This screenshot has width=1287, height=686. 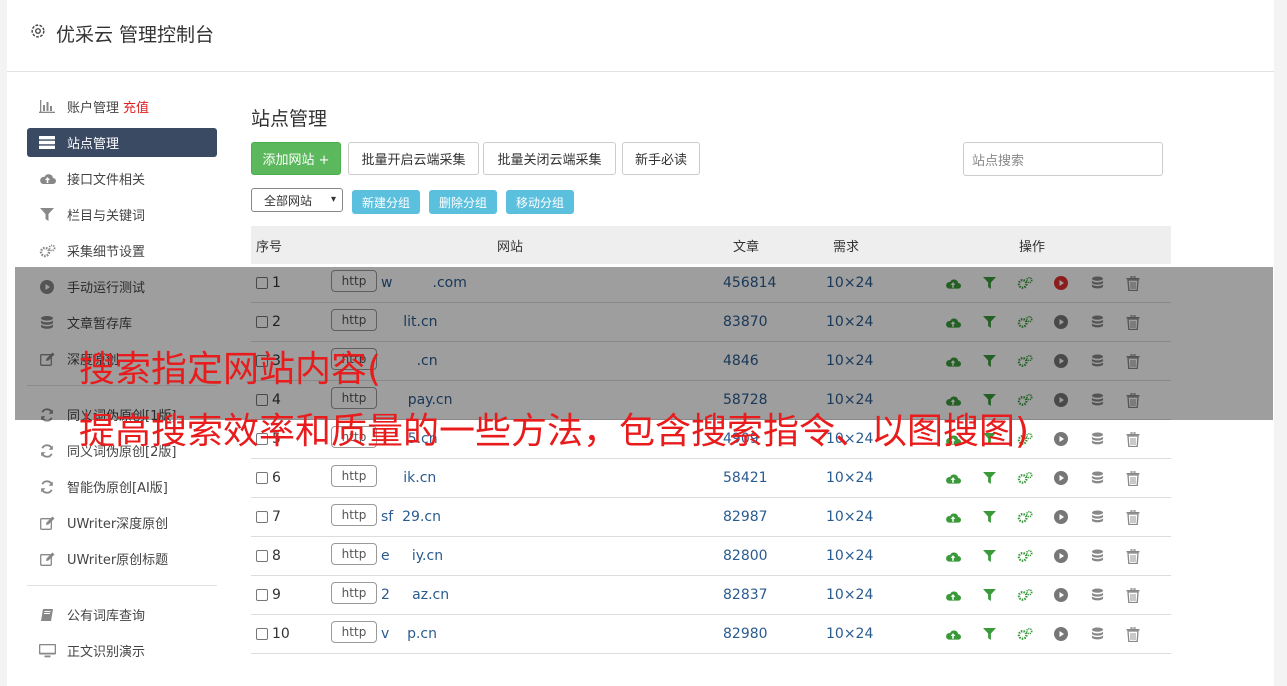 I want to click on site-link: e iy.cn, so click(x=412, y=556).